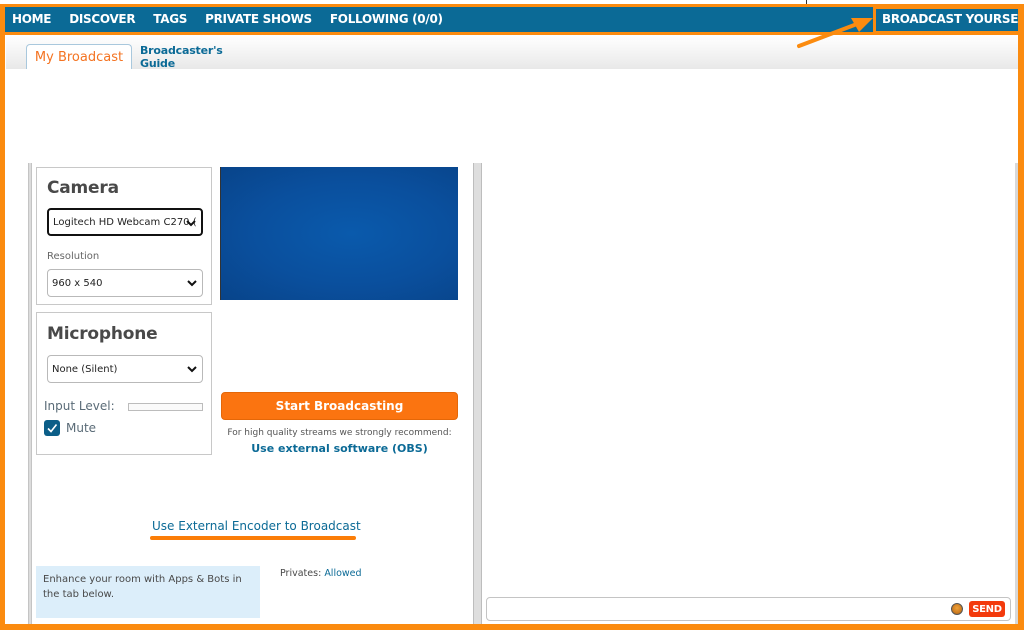 This screenshot has width=1024, height=630. Describe the element at coordinates (339, 406) in the screenshot. I see `start-broadcasting-button: Start Broadcasting` at that location.